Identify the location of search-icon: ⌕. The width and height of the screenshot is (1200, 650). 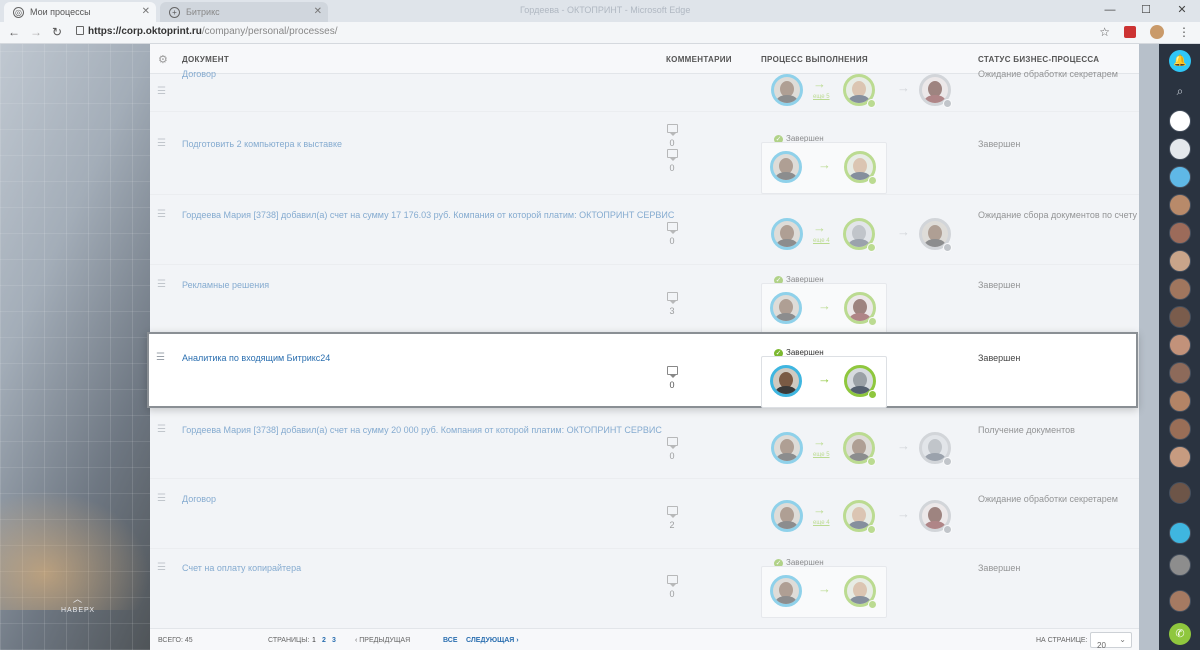
(1180, 91).